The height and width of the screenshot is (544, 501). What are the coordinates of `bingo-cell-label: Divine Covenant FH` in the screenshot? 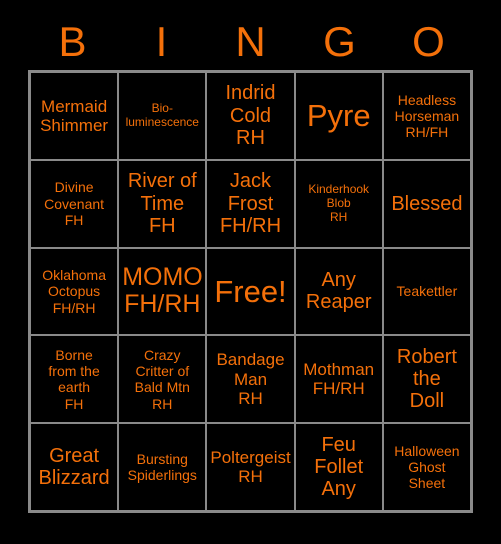 It's located at (74, 203).